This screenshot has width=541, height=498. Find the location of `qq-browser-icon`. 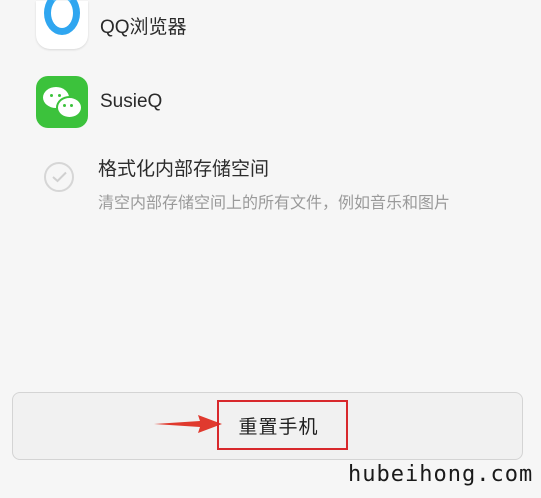

qq-browser-icon is located at coordinates (62, 24).